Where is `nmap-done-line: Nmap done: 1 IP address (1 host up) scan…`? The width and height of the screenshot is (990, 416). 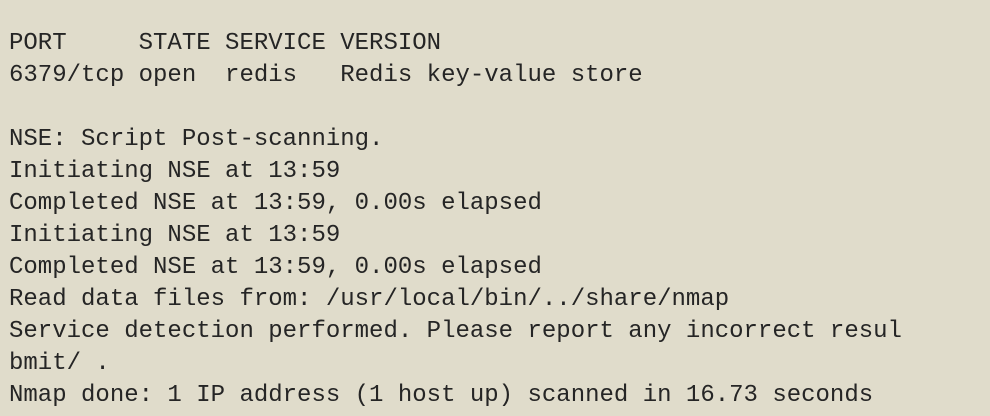
nmap-done-line: Nmap done: 1 IP address (1 host up) scan… is located at coordinates (441, 395).